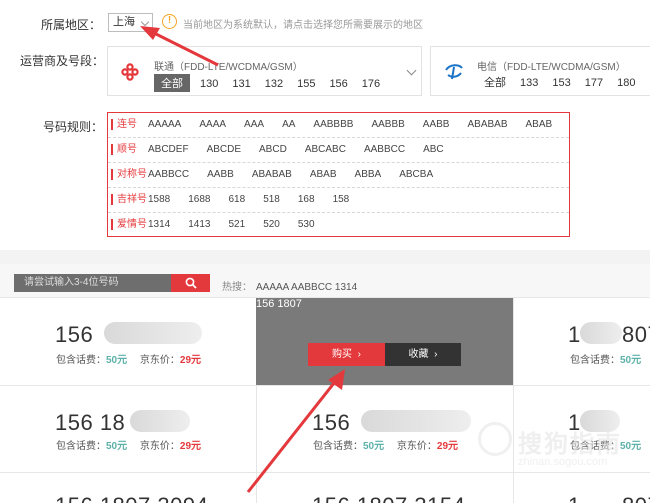  What do you see at coordinates (563, 462) in the screenshot?
I see `watermark-url: zhinan.sogou.com` at bounding box center [563, 462].